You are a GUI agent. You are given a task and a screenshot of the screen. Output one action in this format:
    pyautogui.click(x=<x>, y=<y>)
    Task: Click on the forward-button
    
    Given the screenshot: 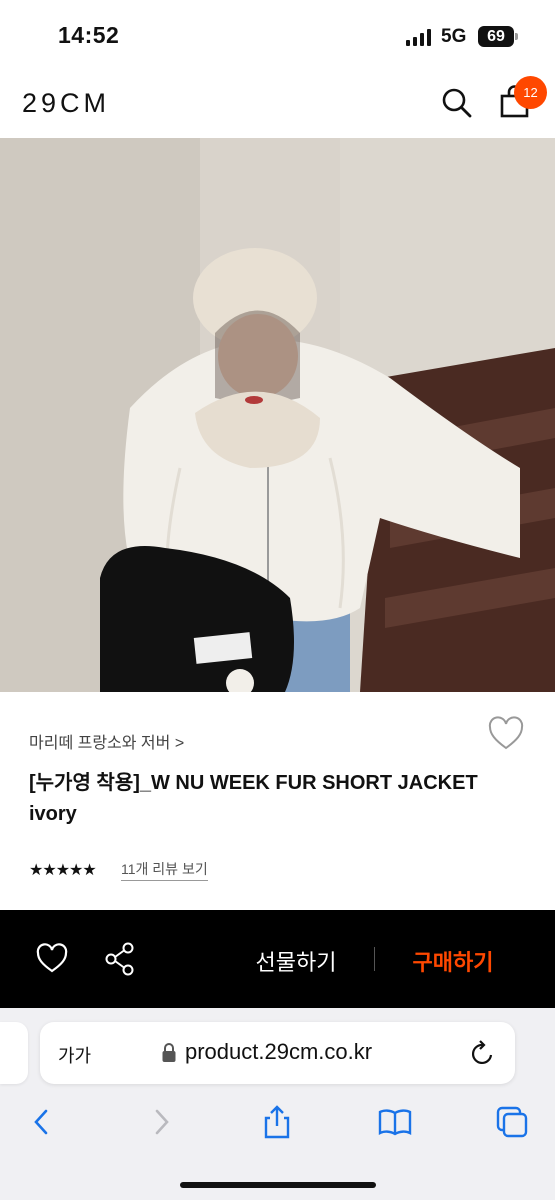 What is the action you would take?
    pyautogui.click(x=161, y=1122)
    